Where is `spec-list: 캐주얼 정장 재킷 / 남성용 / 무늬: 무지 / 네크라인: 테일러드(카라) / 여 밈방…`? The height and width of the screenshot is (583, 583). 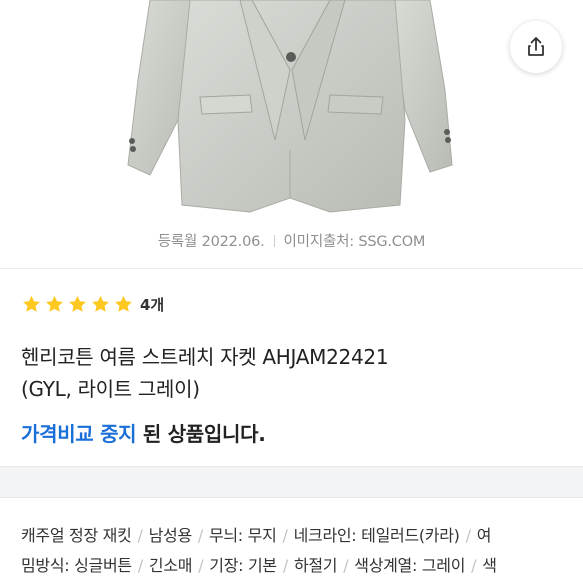 spec-list: 캐주얼 정장 재킷 / 남성용 / 무늬: 무지 / 네크라인: 테일러드(카라) / 여 밈방… is located at coordinates (302, 551).